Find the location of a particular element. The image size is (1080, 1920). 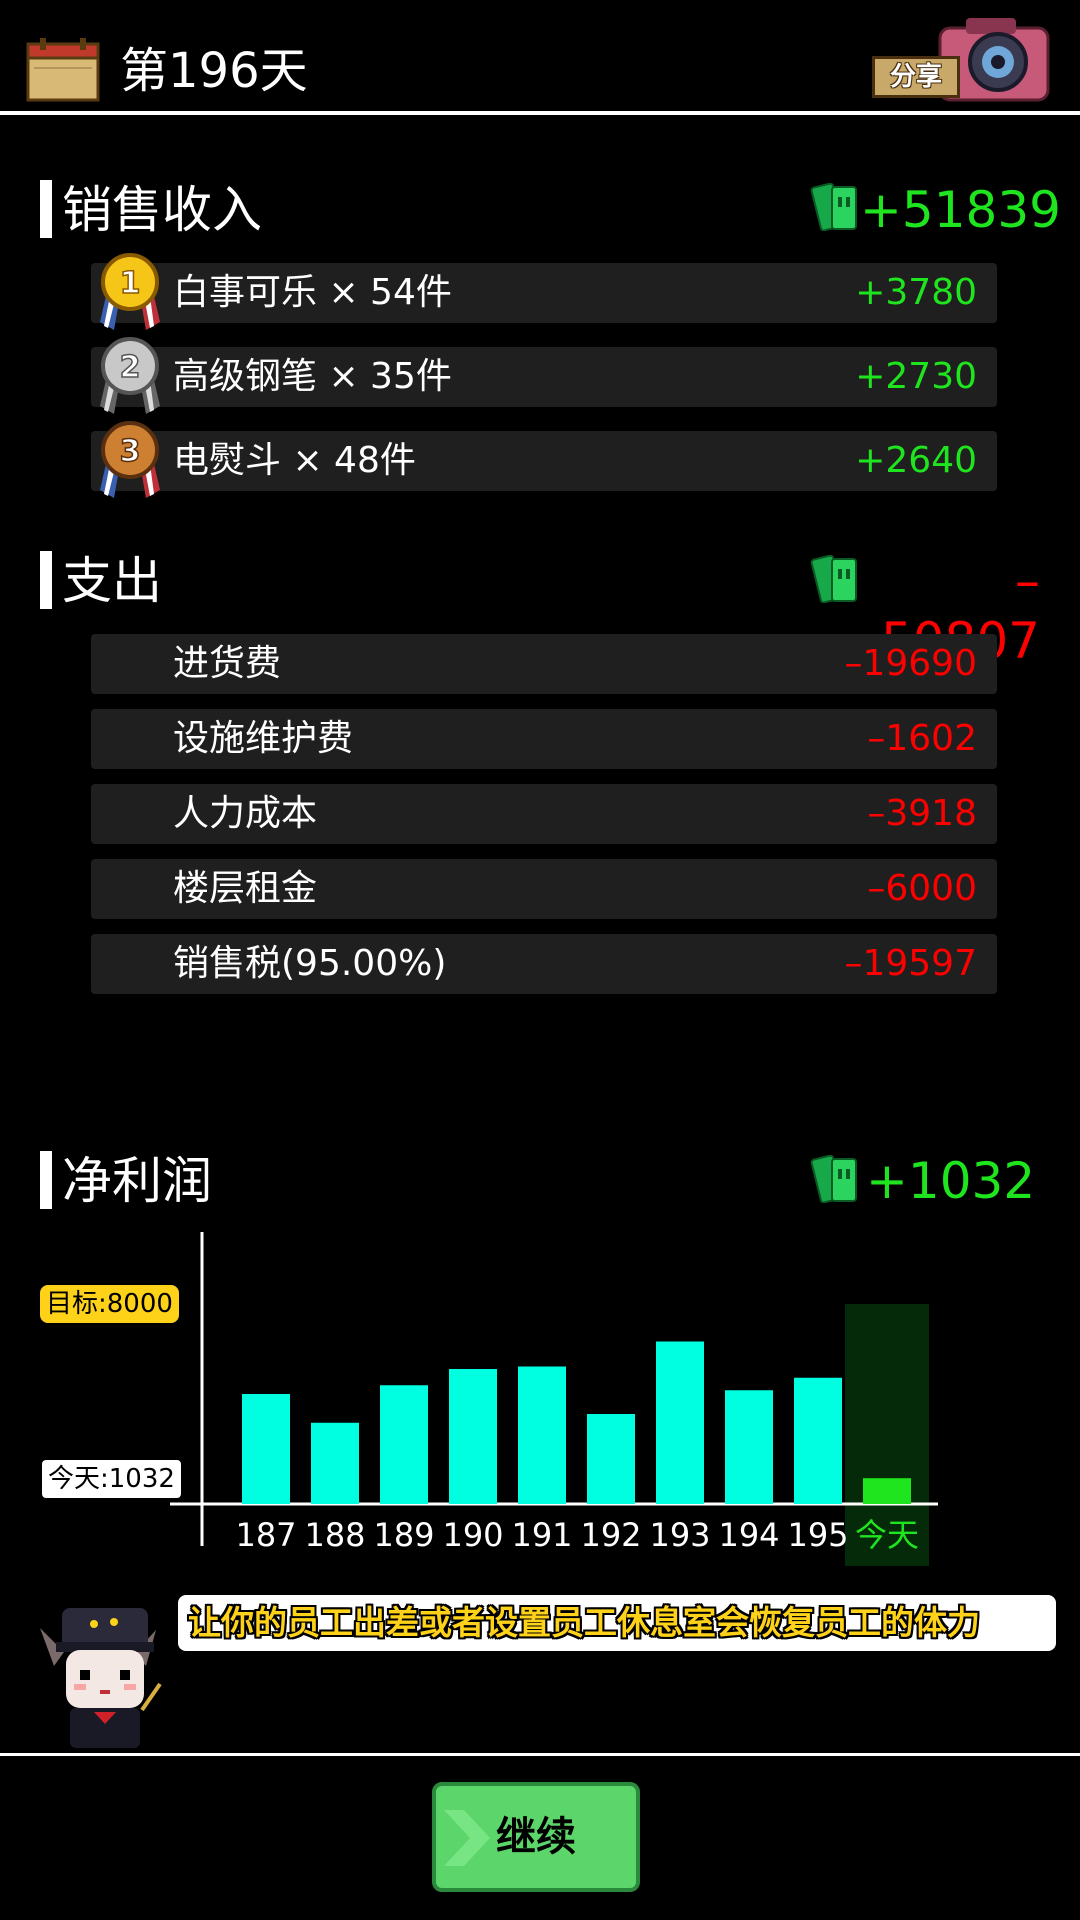

x-tick-label: 190 is located at coordinates (472, 1535).